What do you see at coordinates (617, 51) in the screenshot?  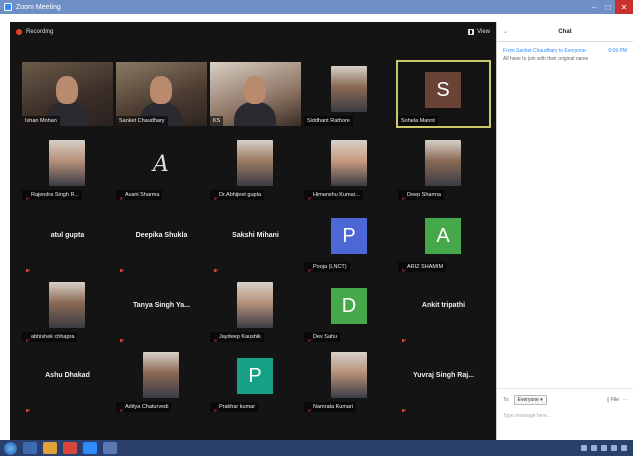 I see `chat-message-time: 0:09 PM` at bounding box center [617, 51].